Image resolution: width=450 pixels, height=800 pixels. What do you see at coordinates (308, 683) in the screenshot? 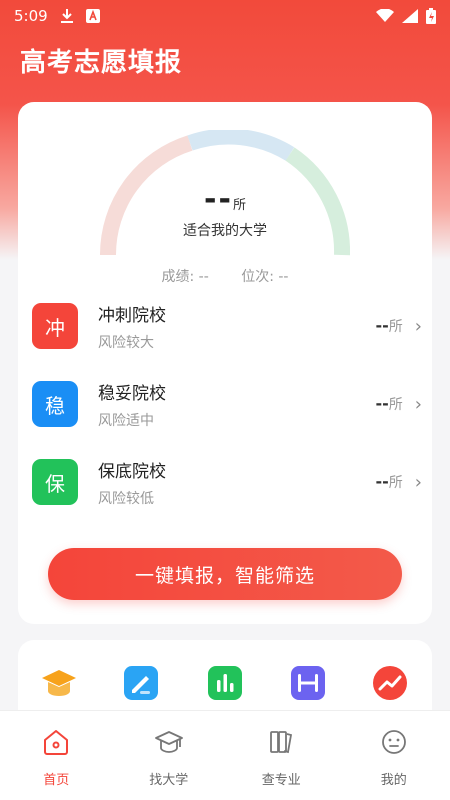
I see `ruler-icon` at bounding box center [308, 683].